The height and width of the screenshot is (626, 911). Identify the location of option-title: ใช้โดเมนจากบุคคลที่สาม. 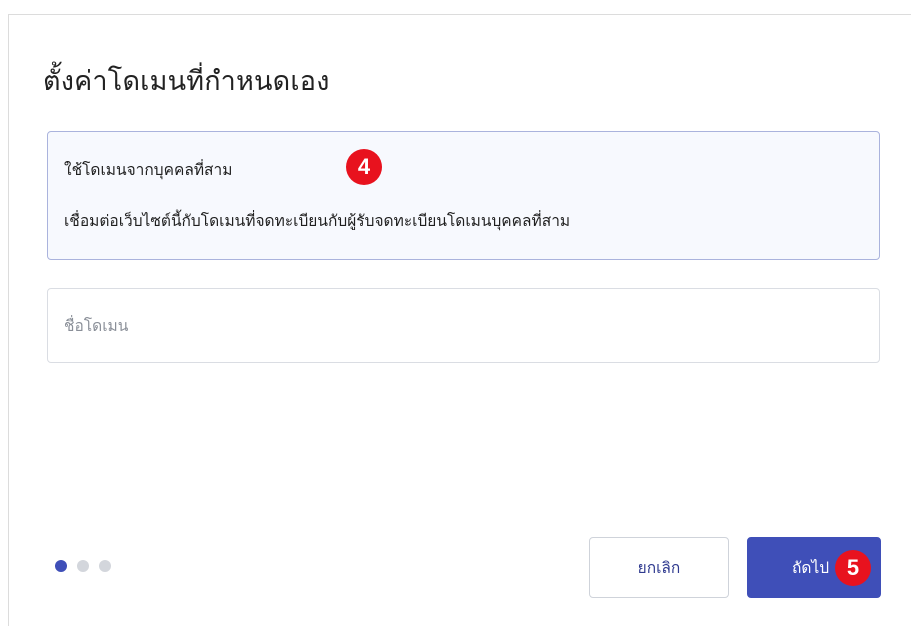
(148, 170).